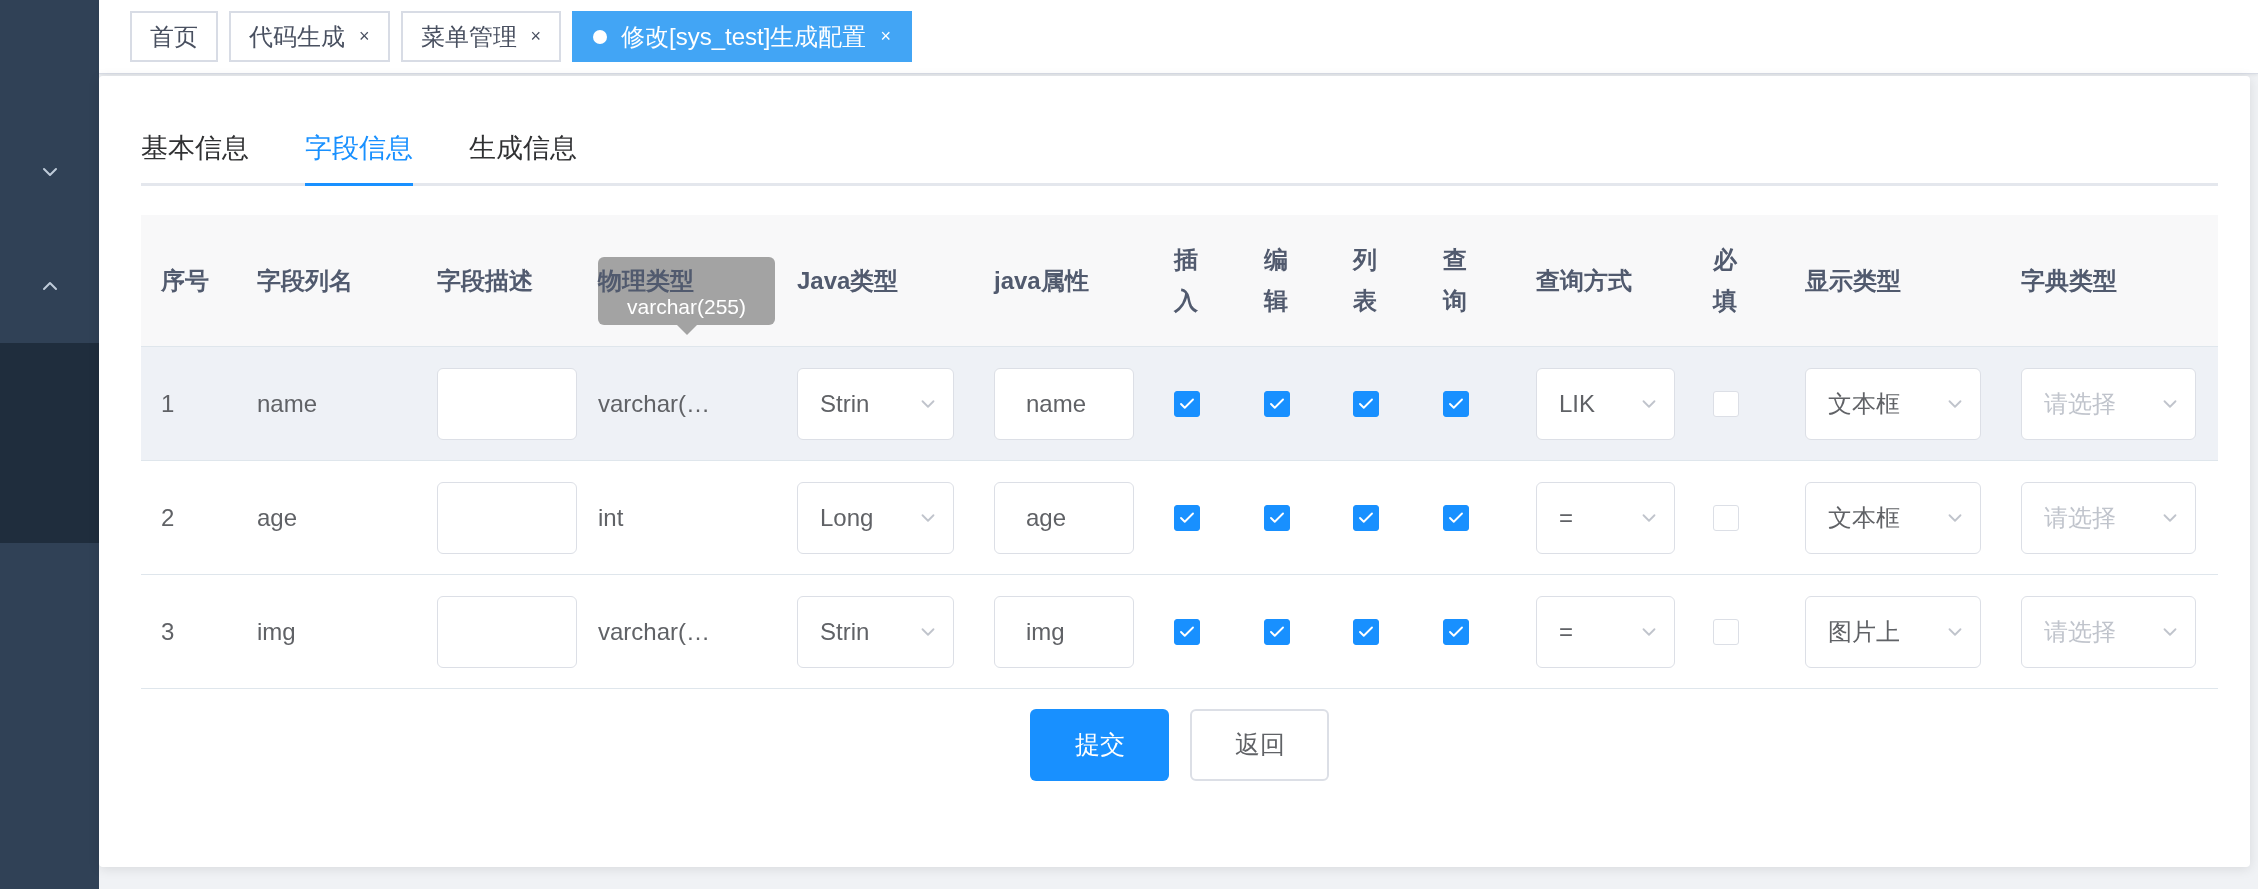  What do you see at coordinates (1605, 403) in the screenshot?
I see `select-field: LIK` at bounding box center [1605, 403].